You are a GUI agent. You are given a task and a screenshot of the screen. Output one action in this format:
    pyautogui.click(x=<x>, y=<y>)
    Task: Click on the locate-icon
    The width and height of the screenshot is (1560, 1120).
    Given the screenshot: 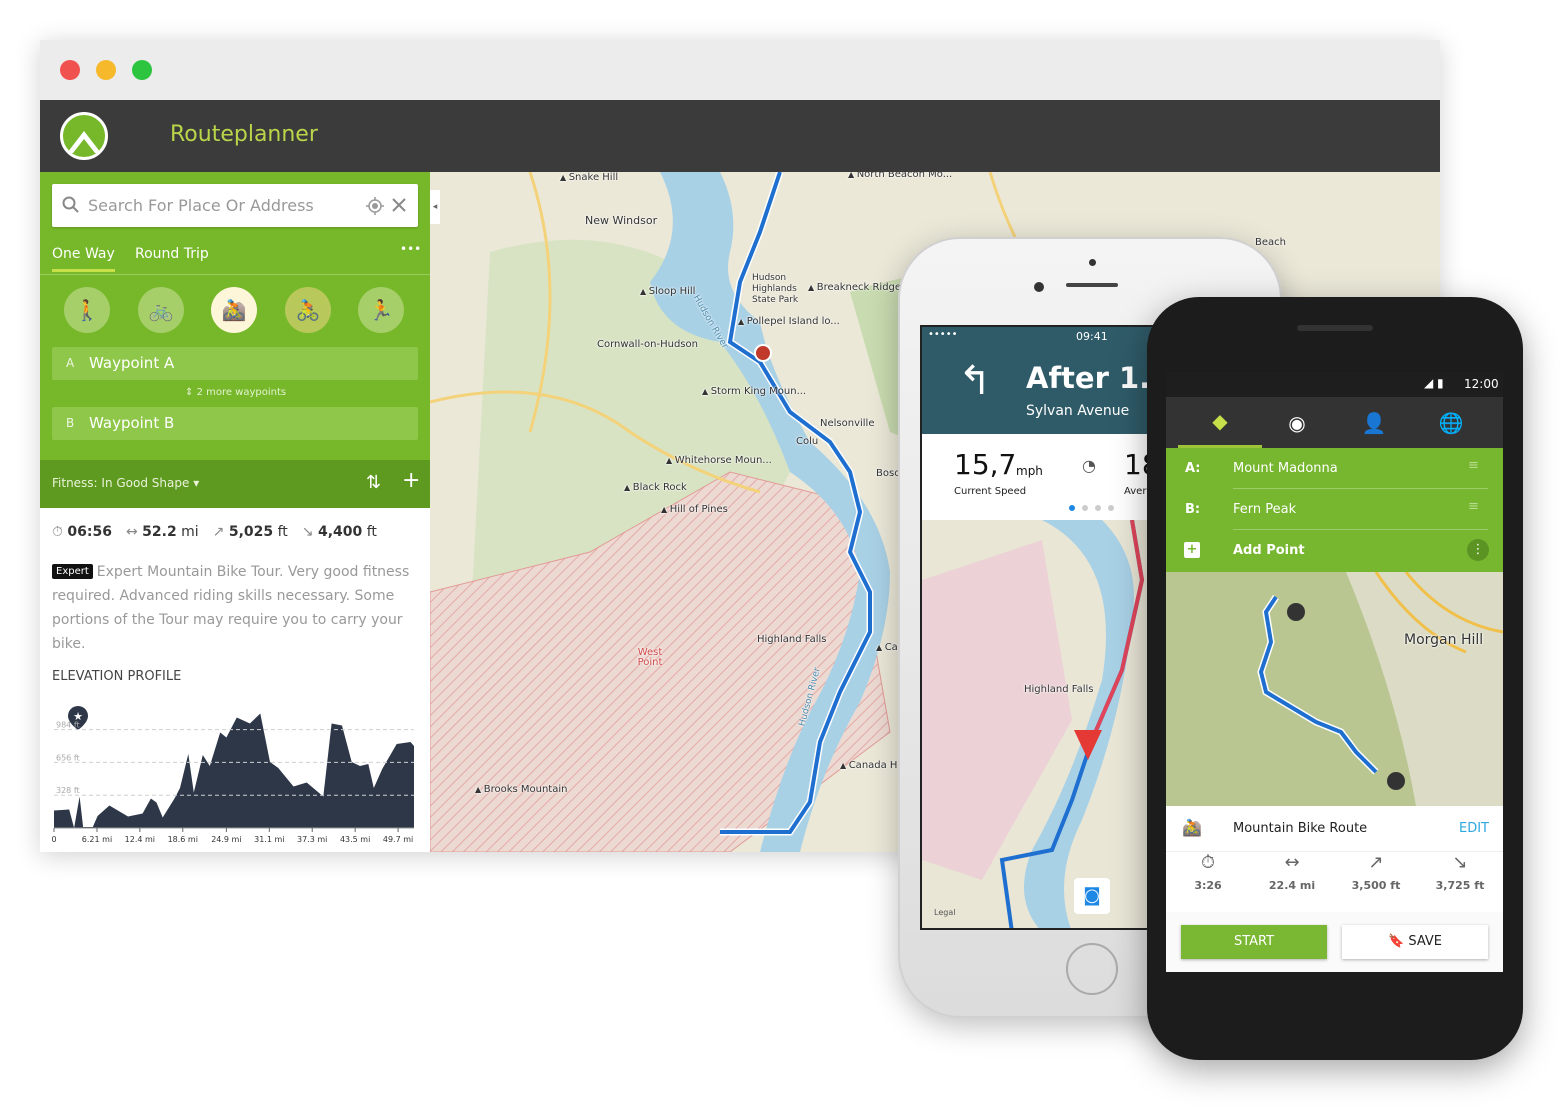 What is the action you would take?
    pyautogui.click(x=375, y=206)
    